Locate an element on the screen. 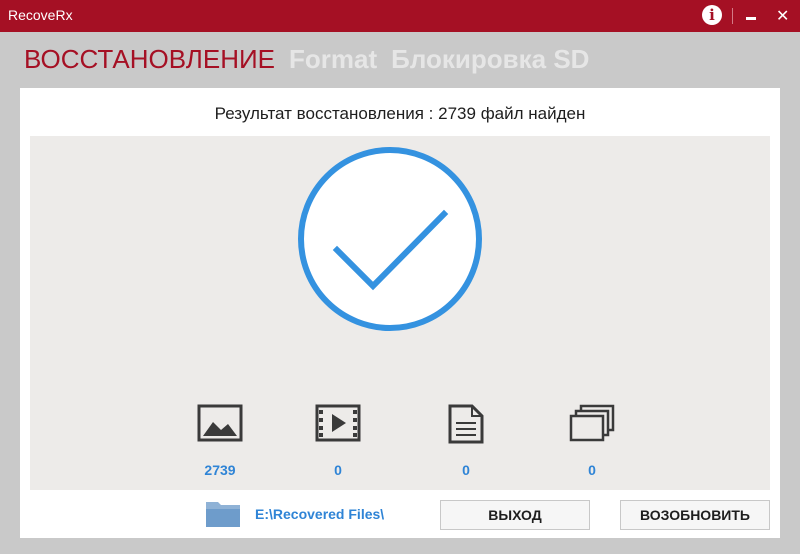  info-icon: i is located at coordinates (712, 15).